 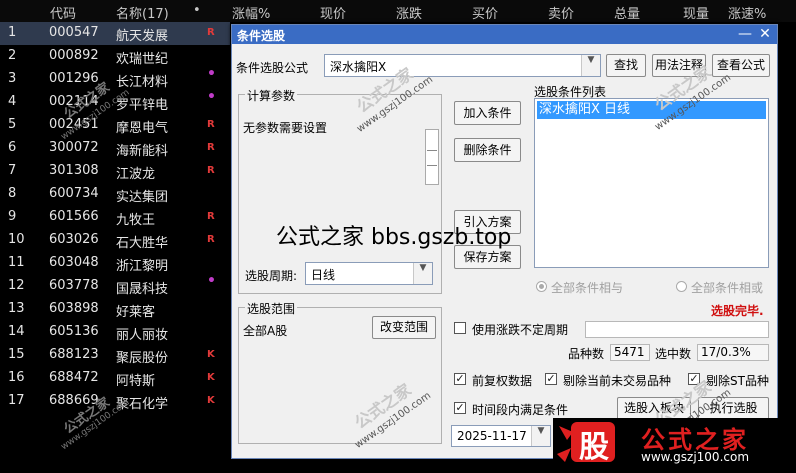 I want to click on stock-code: 301308, so click(x=74, y=170).